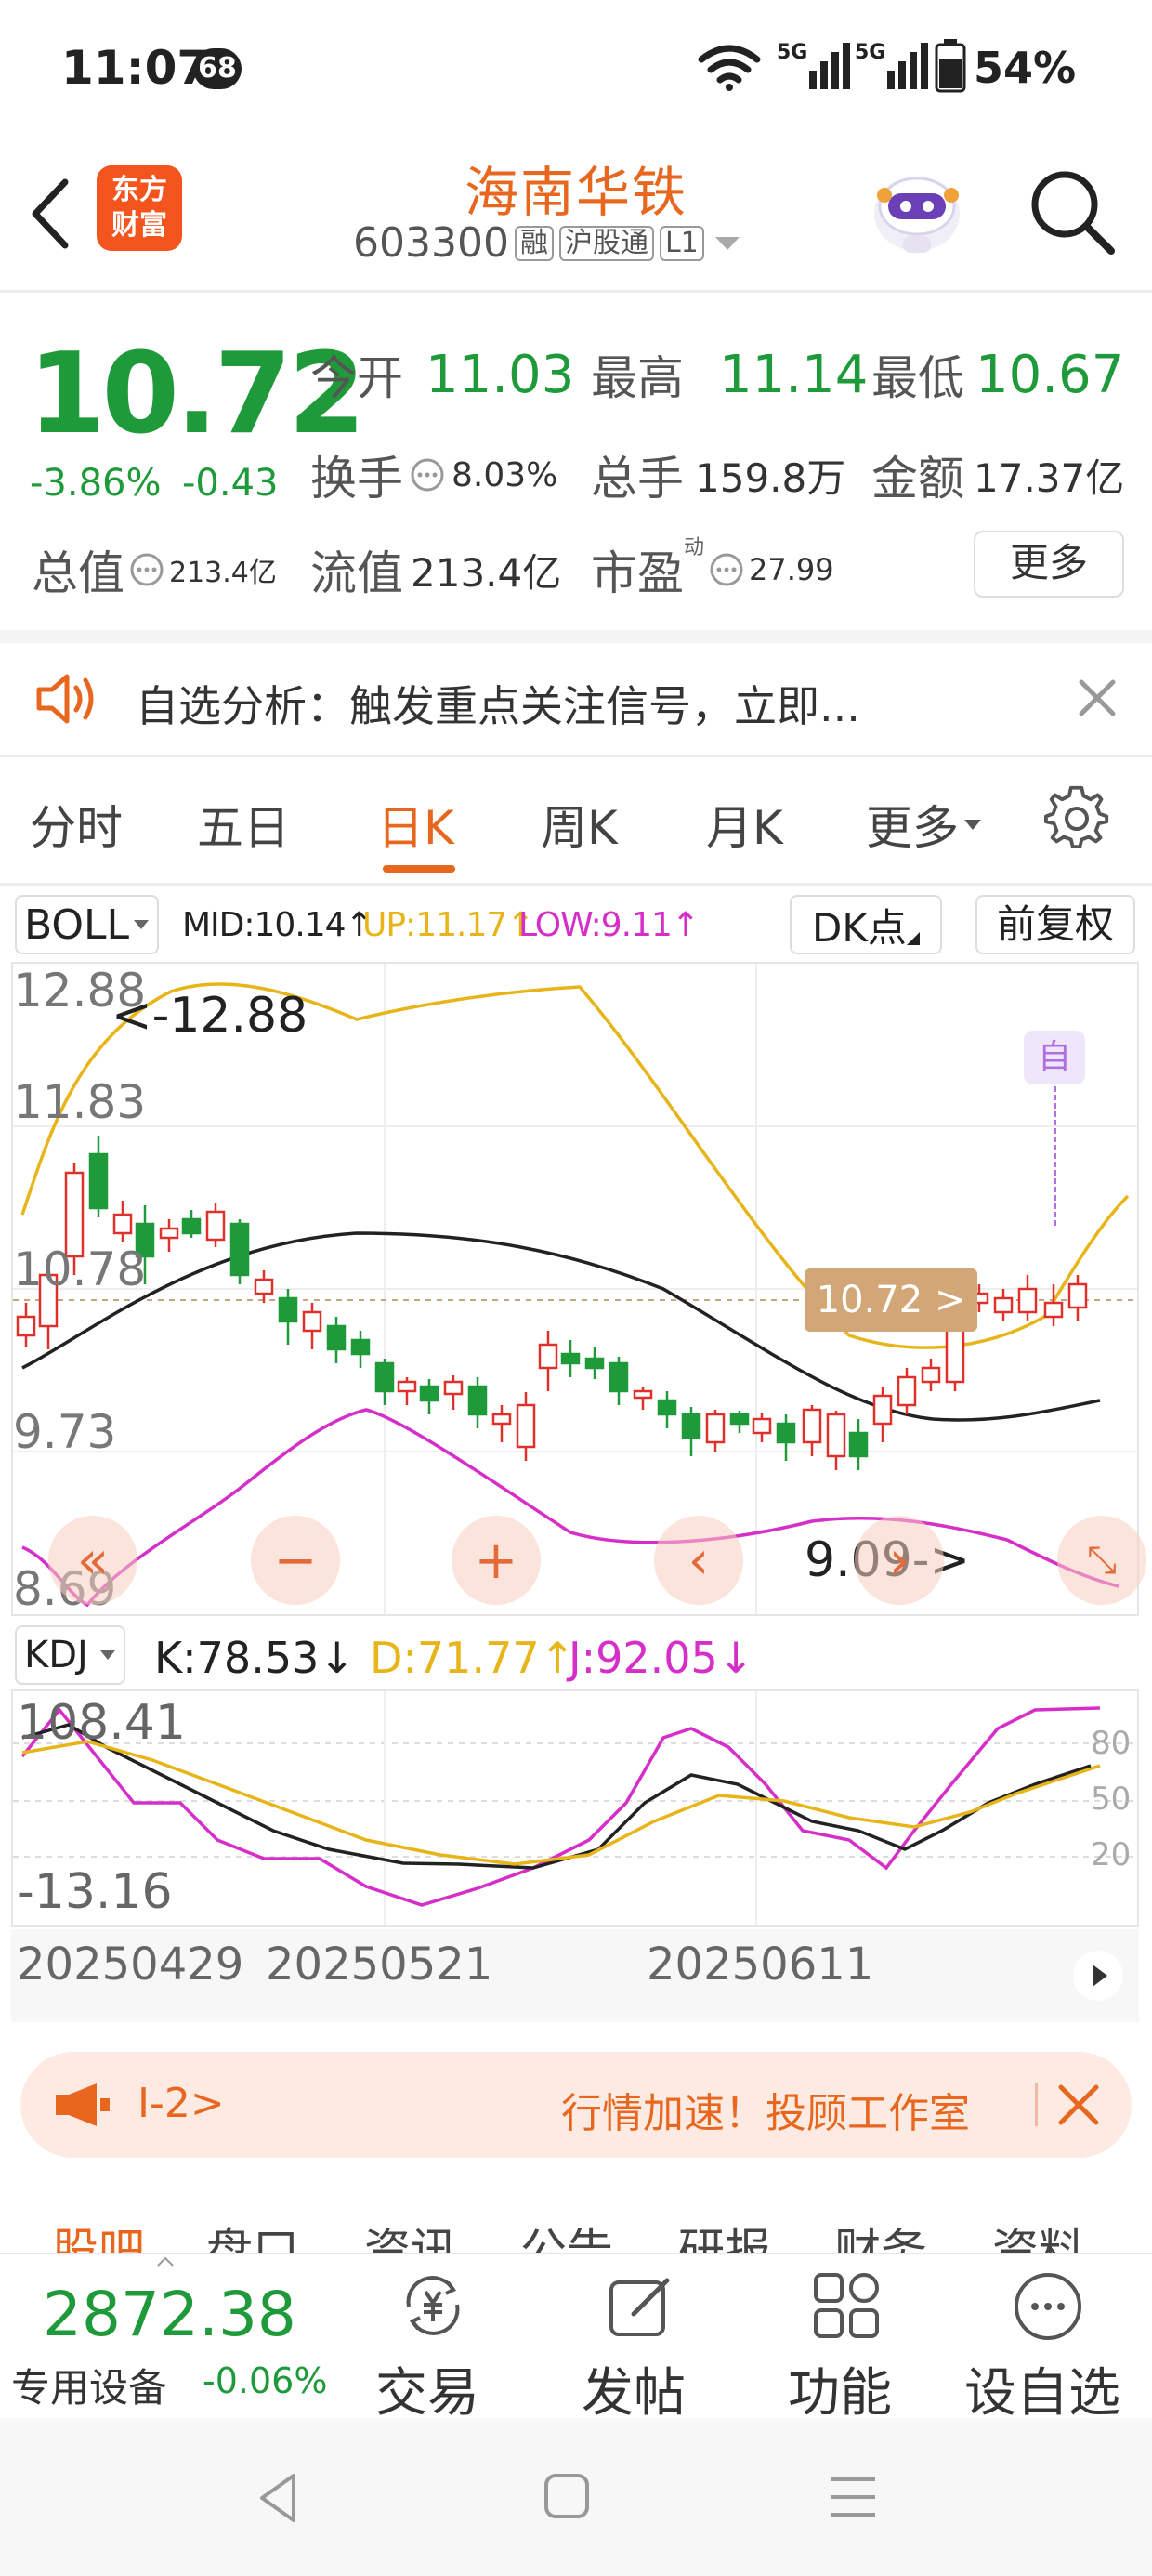  I want to click on price-adjust-button: 前复权, so click(1055, 924).